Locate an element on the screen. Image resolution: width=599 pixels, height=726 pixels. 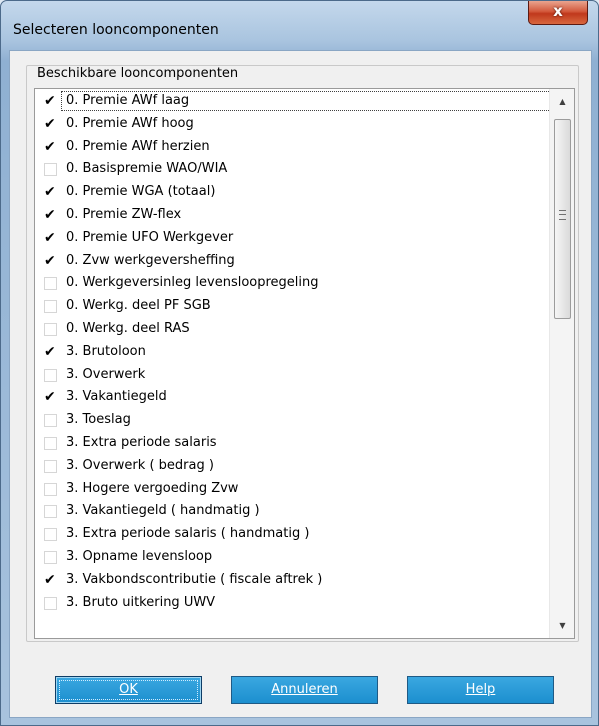
cancel-button-label: Annuleren is located at coordinates (304, 689).